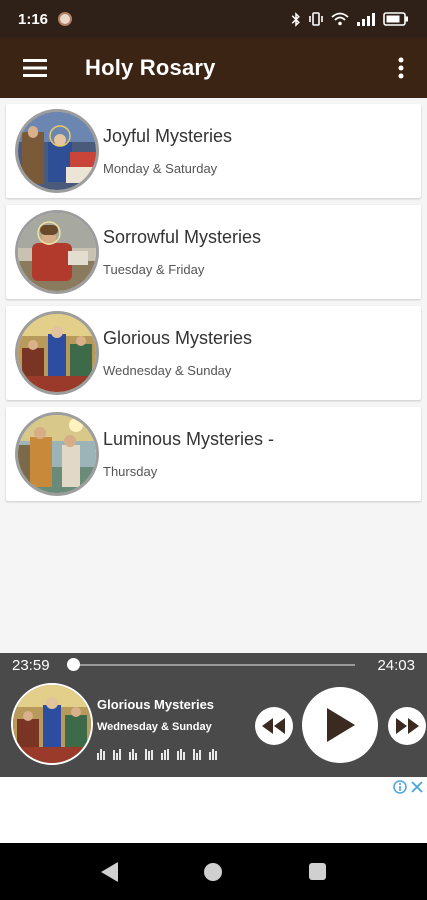 This screenshot has width=427, height=900. I want to click on overflow-menu-button, so click(401, 68).